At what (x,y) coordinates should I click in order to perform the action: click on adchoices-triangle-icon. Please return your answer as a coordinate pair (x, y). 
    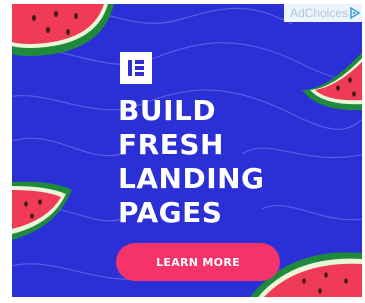
    Looking at the image, I should click on (355, 13).